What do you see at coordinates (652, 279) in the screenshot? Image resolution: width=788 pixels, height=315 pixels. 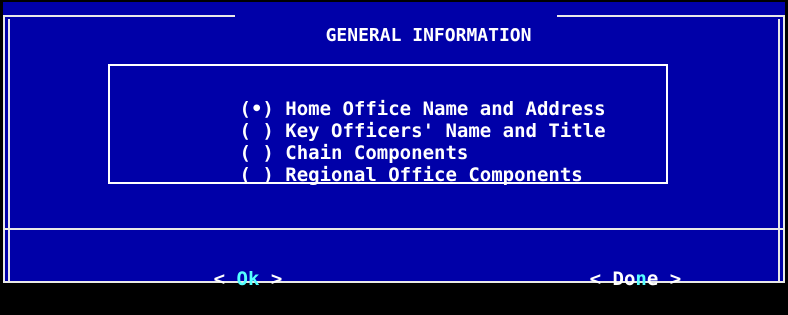 I see `done-button-text-end: e` at bounding box center [652, 279].